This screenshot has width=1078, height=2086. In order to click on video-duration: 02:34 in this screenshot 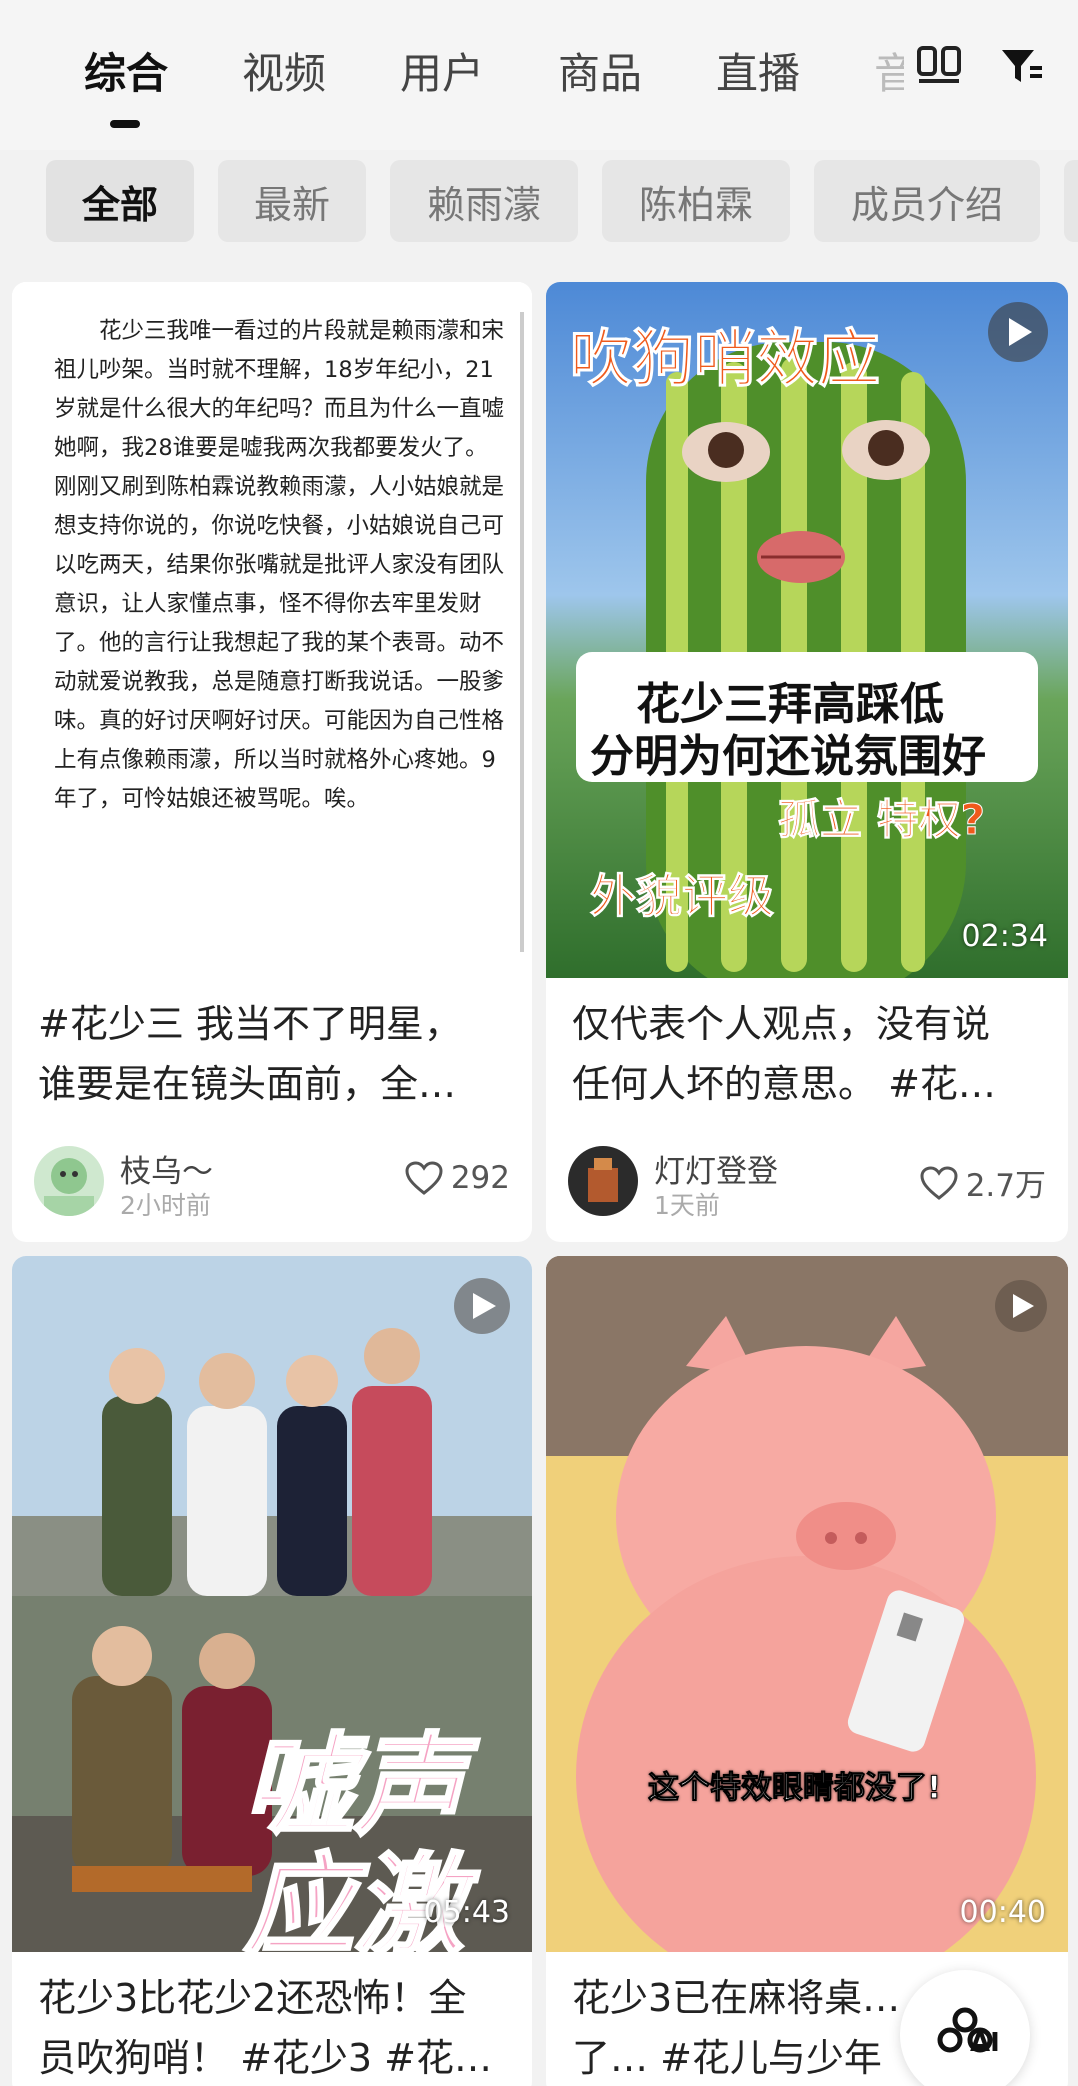, I will do `click(1004, 936)`.